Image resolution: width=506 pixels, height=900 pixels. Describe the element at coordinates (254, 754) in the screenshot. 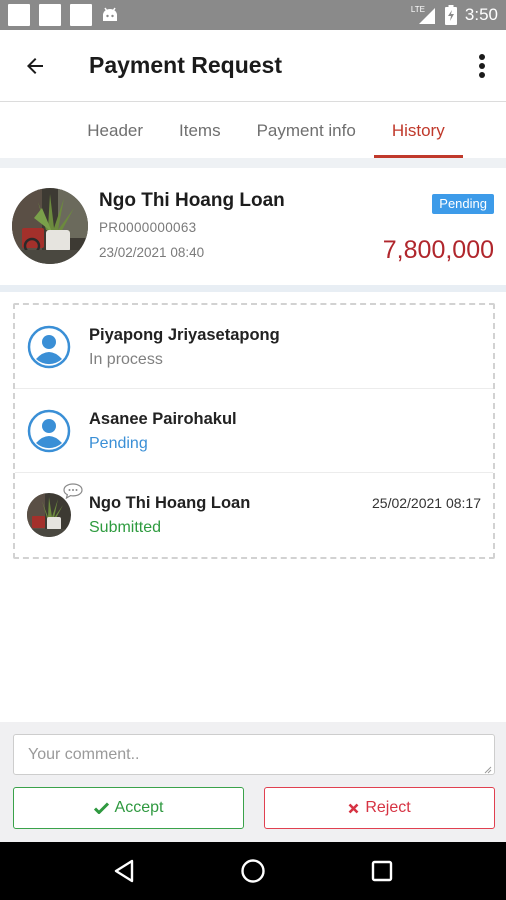

I see `comment-input` at that location.